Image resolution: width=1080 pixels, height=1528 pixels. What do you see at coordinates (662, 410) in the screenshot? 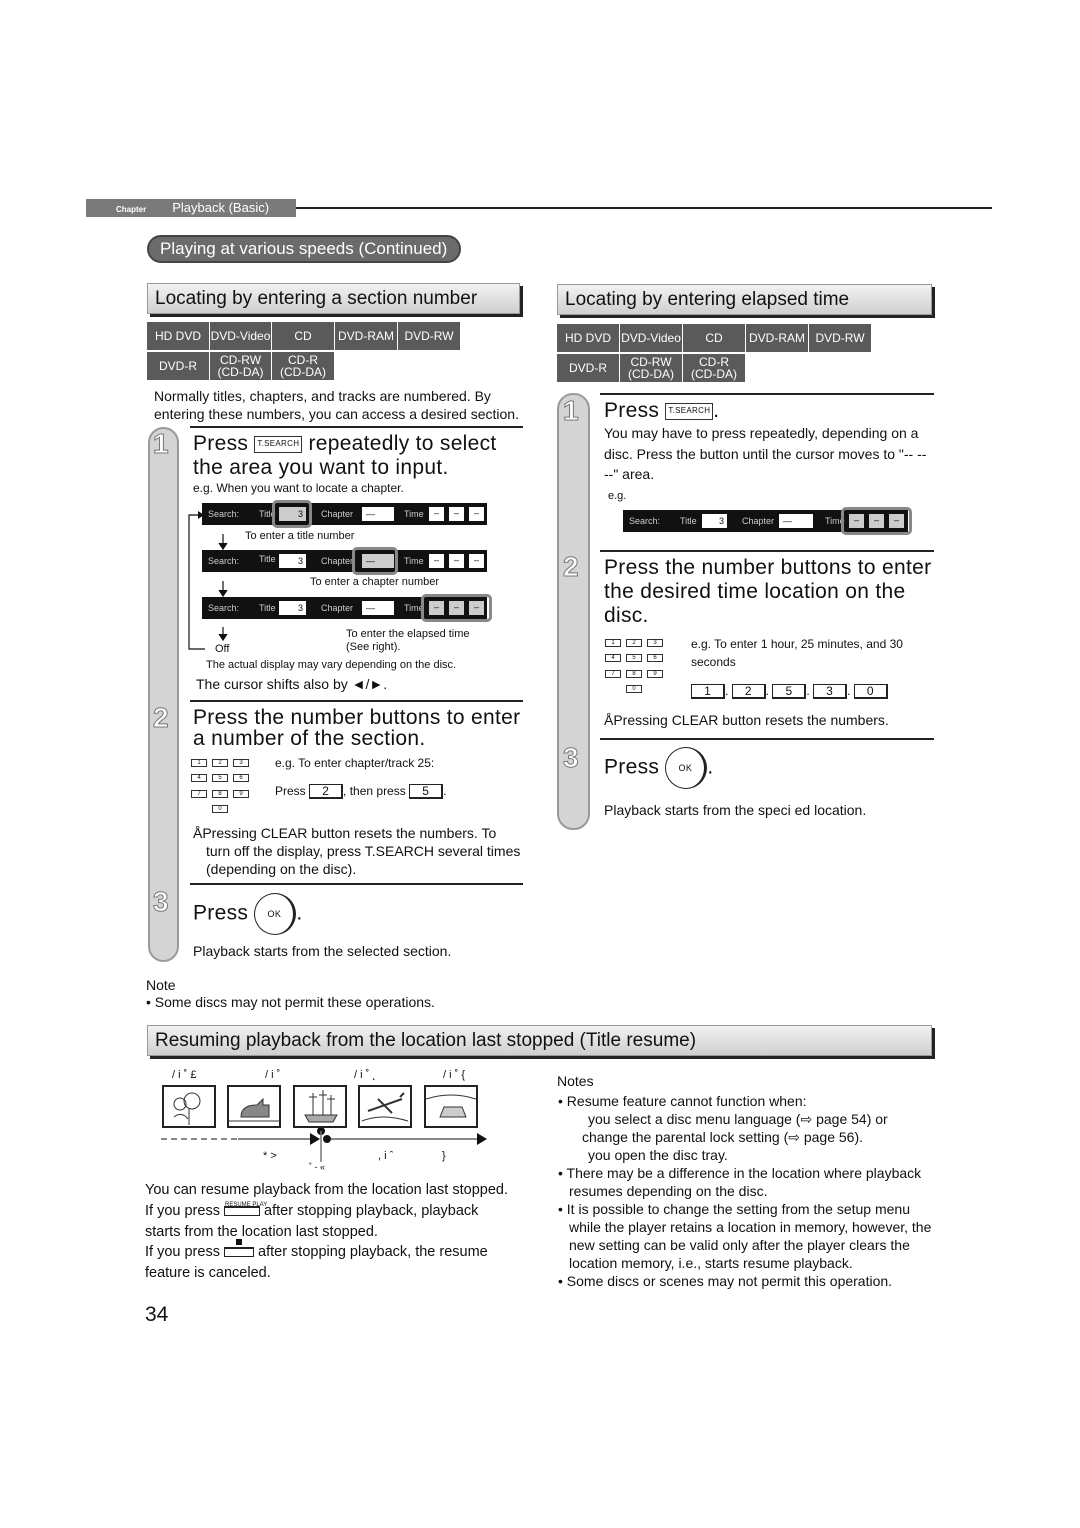
I see `right-step1-heading: Press T.SEARCH.` at bounding box center [662, 410].